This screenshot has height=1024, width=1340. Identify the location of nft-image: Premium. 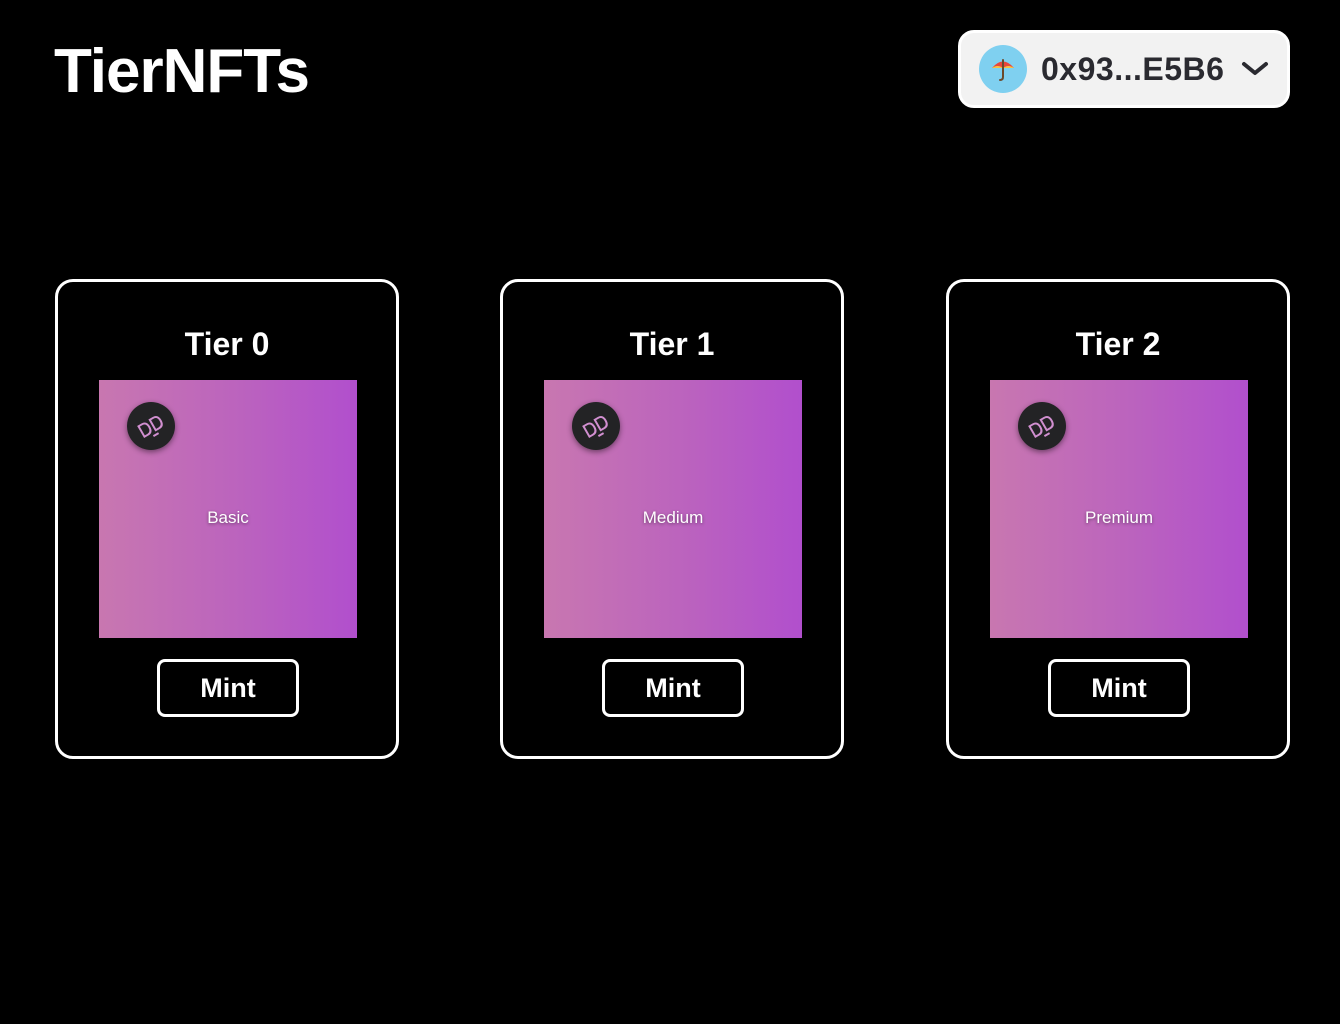
(1119, 509).